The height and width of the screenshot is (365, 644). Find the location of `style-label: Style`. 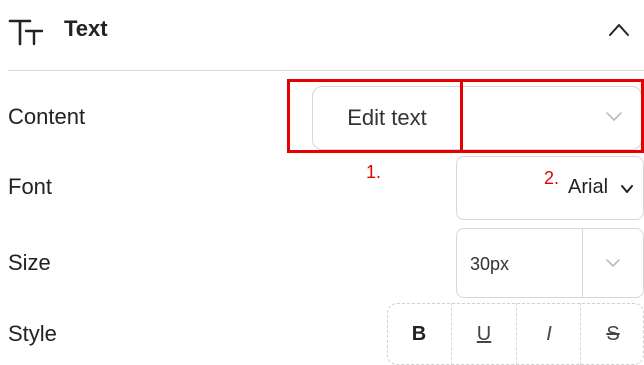

style-label: Style is located at coordinates (32, 333).